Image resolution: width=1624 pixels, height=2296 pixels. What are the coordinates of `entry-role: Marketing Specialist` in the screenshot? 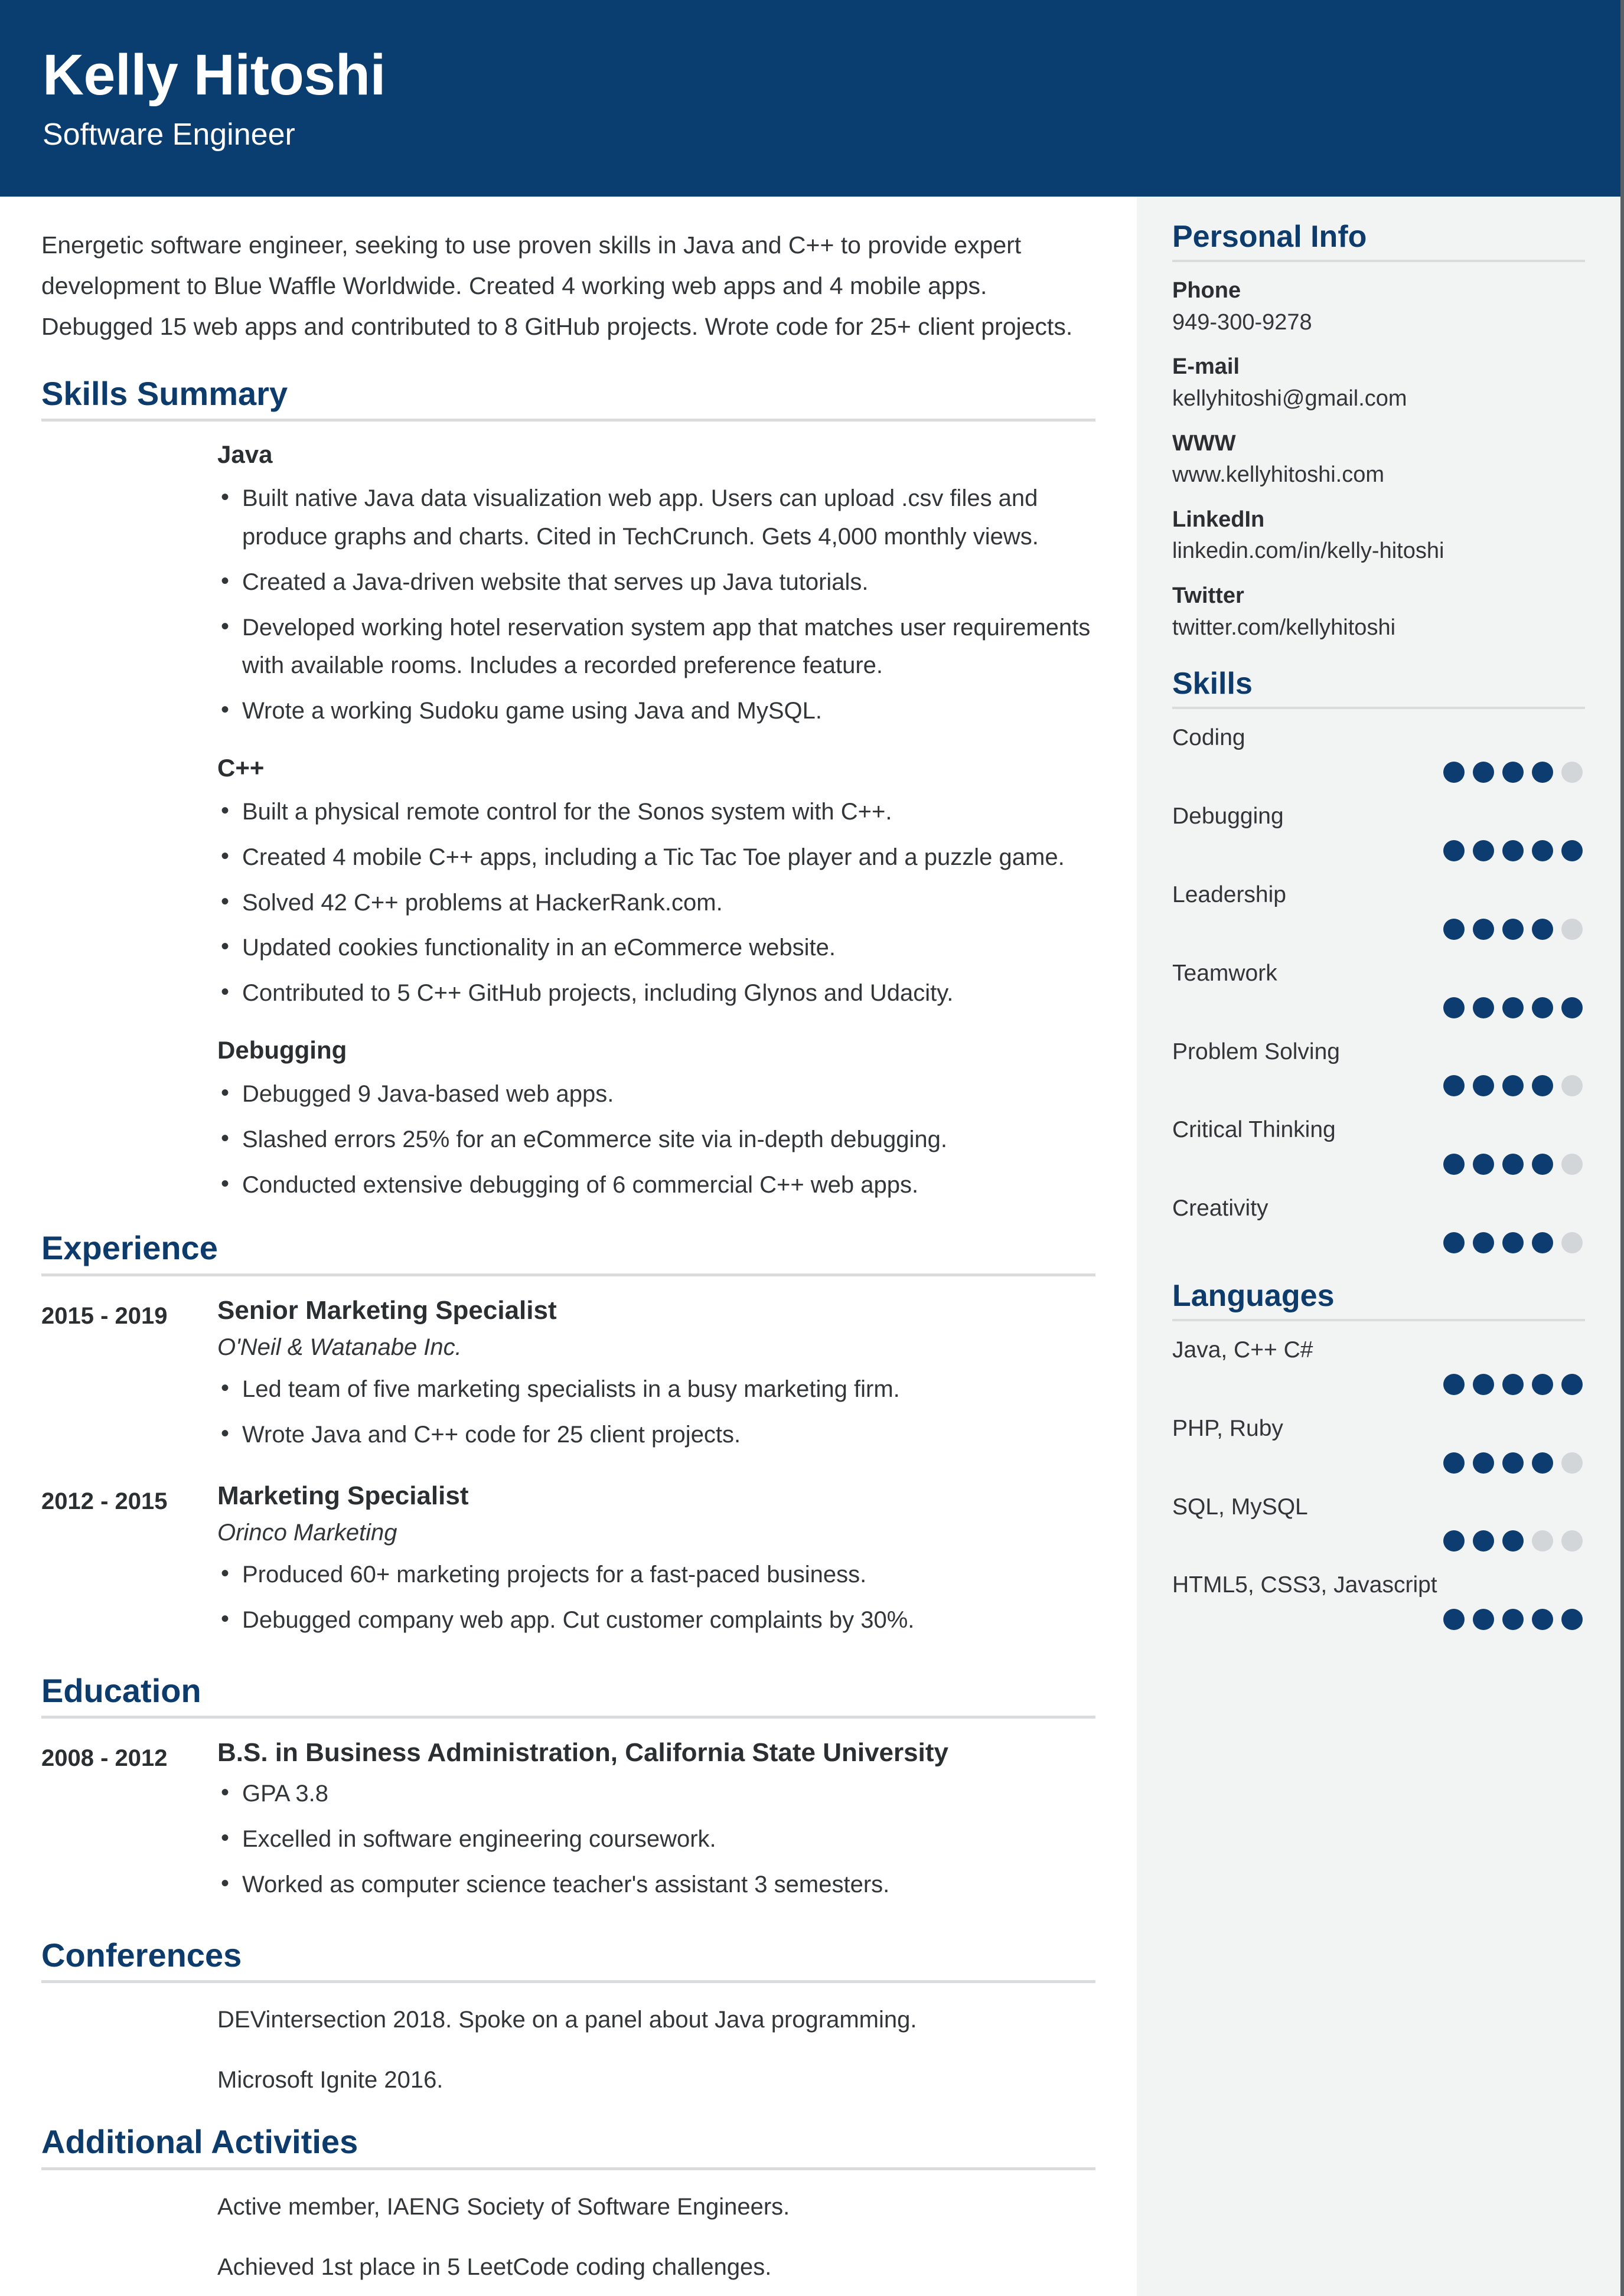 It's located at (343, 1496).